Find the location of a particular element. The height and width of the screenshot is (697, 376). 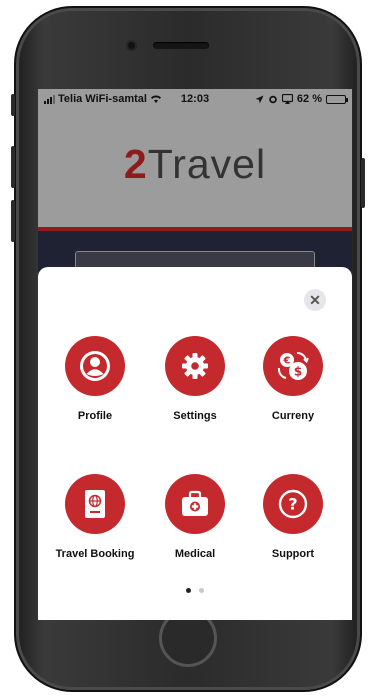

battery-icon is located at coordinates (337, 99).